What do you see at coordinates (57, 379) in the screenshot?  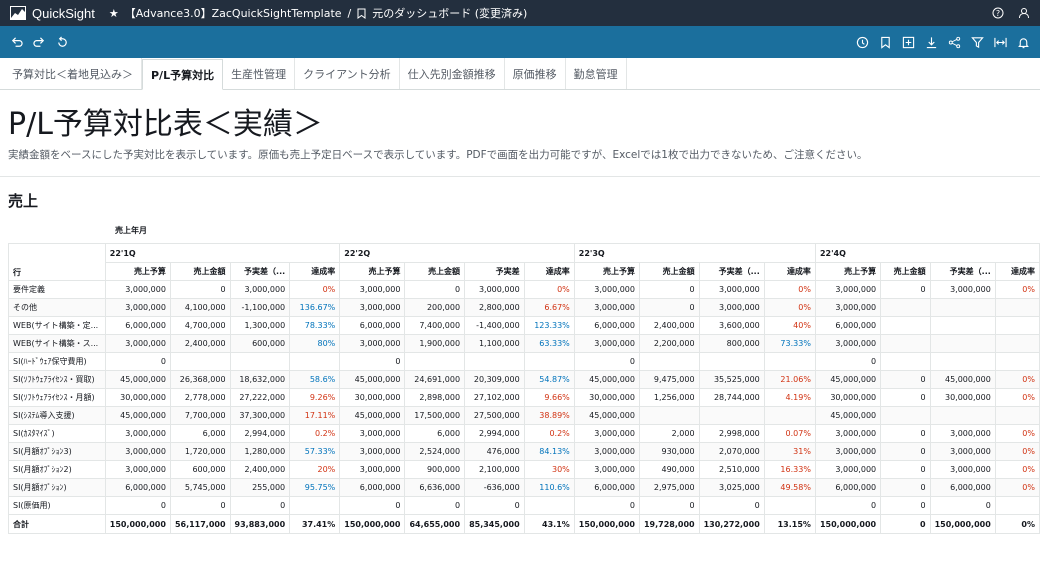 I see `row-label: SI(ｿﾌﾄｳｪｱﾗｲｾﾝｽ・買取)` at bounding box center [57, 379].